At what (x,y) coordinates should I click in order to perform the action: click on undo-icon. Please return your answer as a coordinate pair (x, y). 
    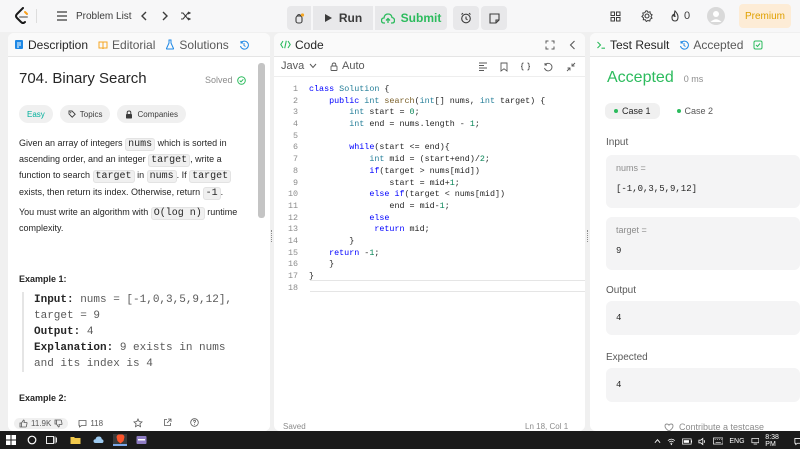
    Looking at the image, I should click on (548, 67).